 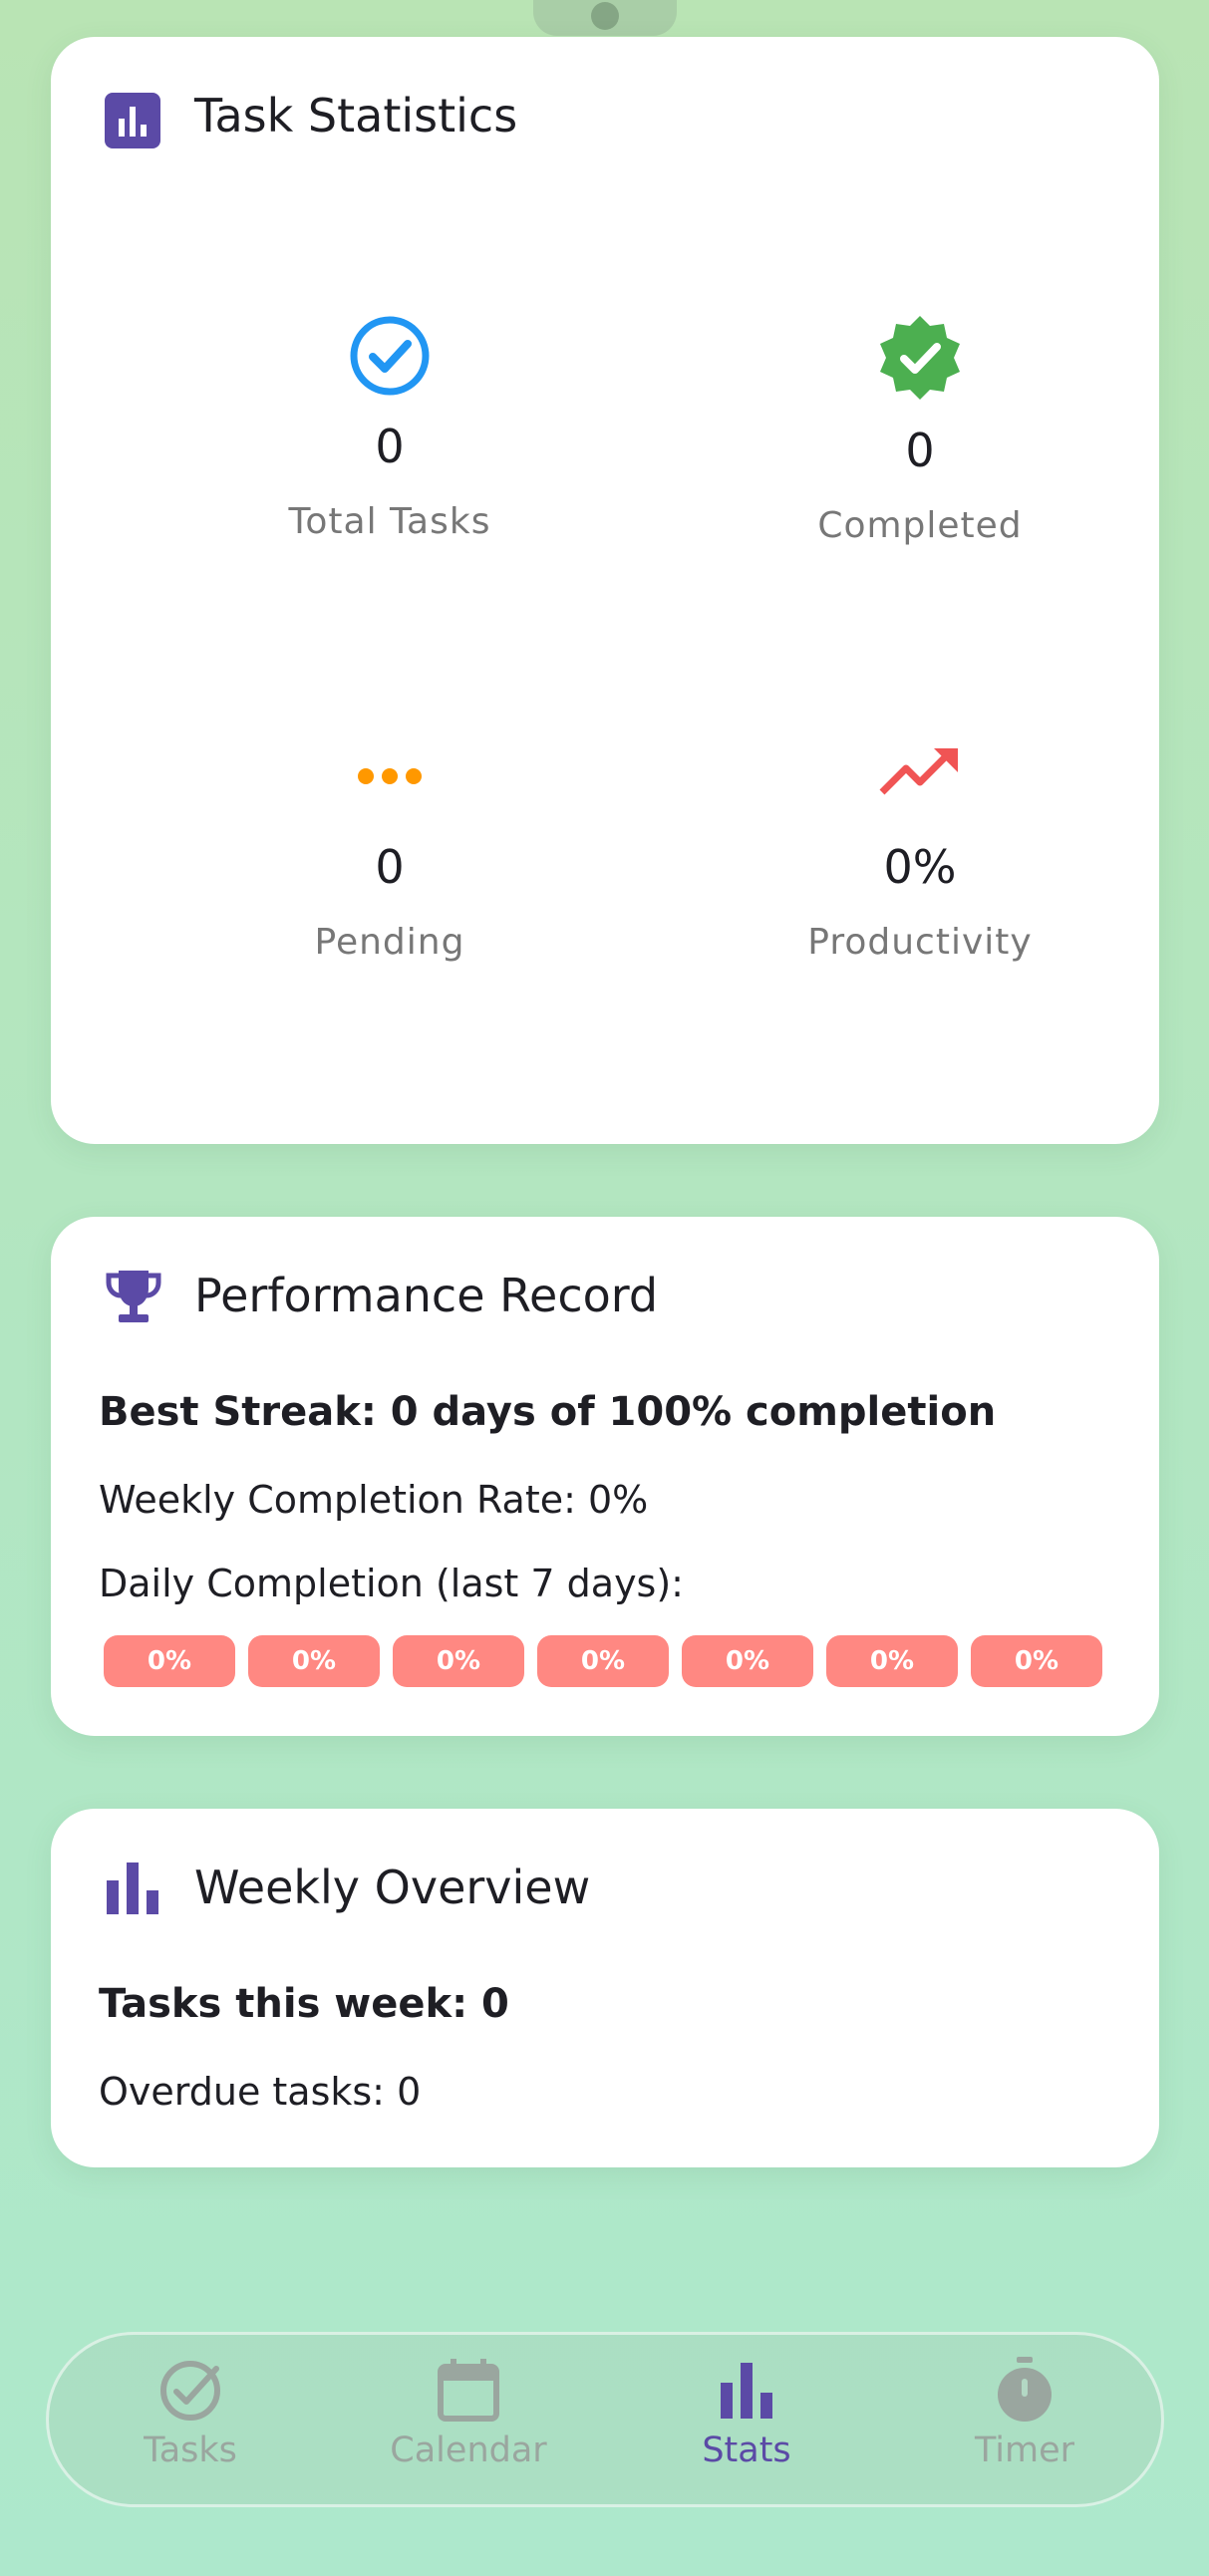 I want to click on nav-label: Stats, so click(x=747, y=2450).